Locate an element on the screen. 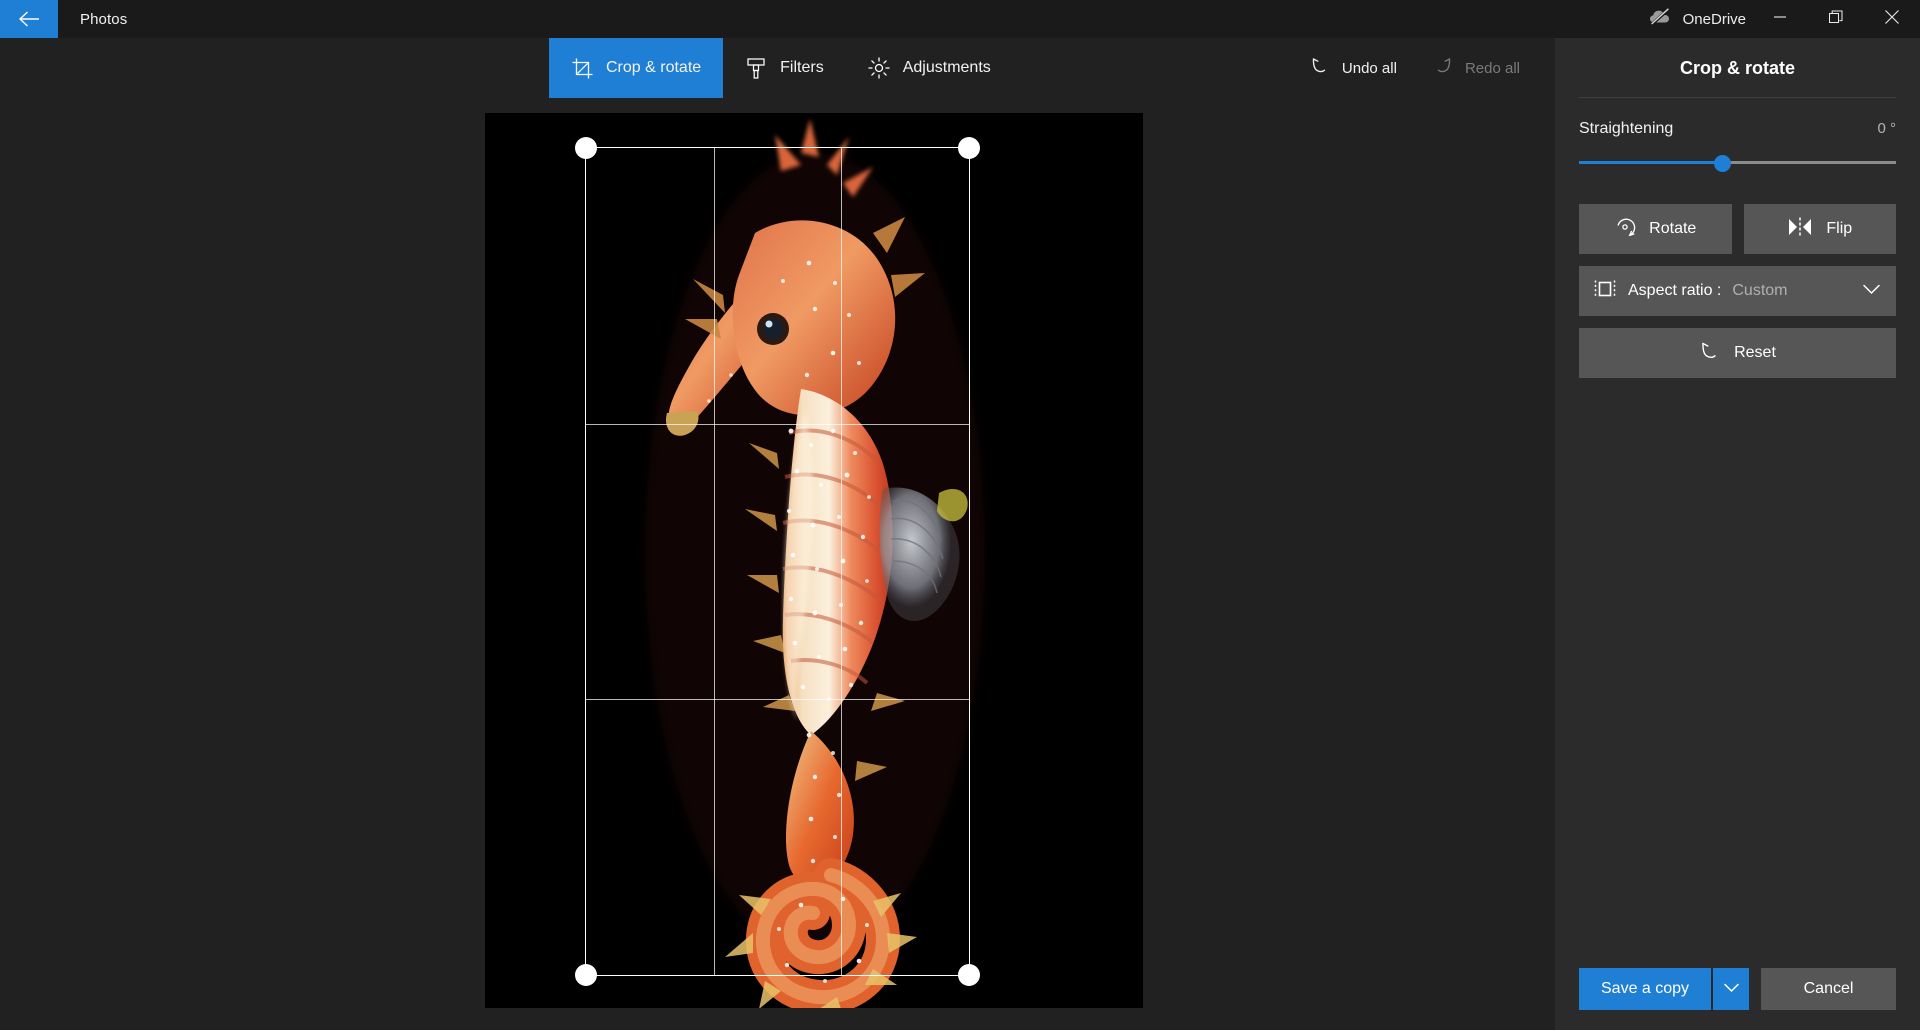 This screenshot has height=1030, width=1920. tab-adjustments-label: Adjustments is located at coordinates (946, 67).